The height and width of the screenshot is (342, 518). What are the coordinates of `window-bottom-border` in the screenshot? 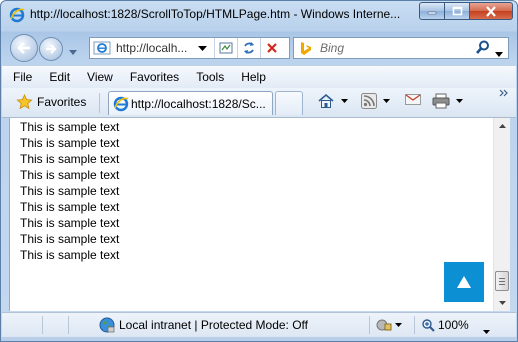 It's located at (259, 339).